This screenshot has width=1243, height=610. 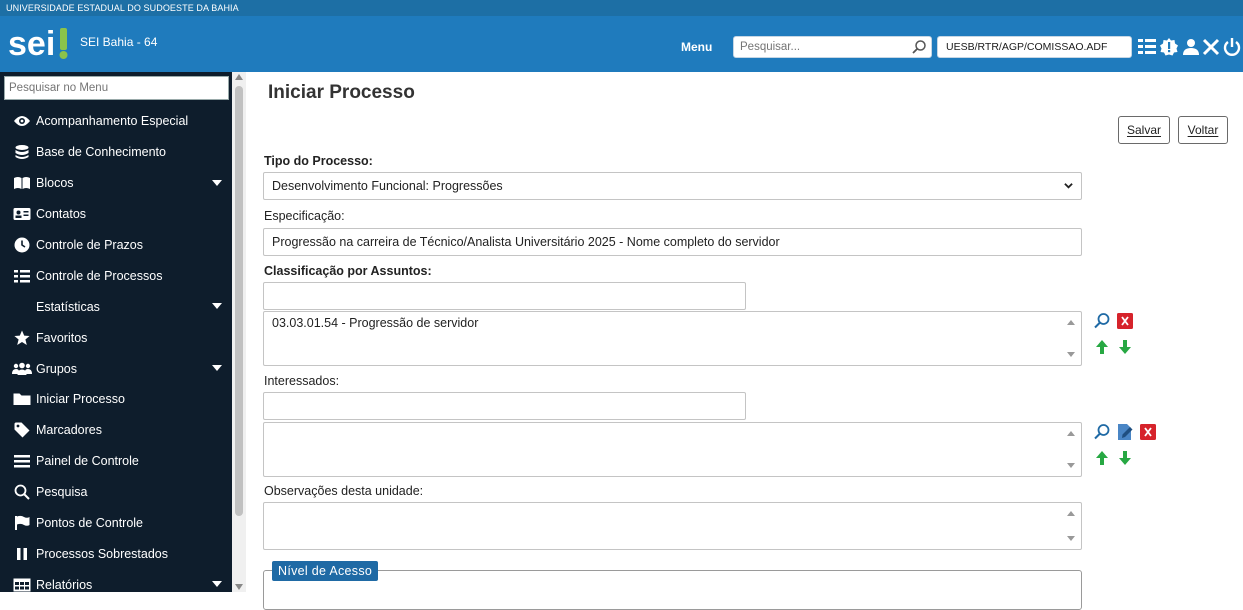 I want to click on panel-icon, so click(x=22, y=461).